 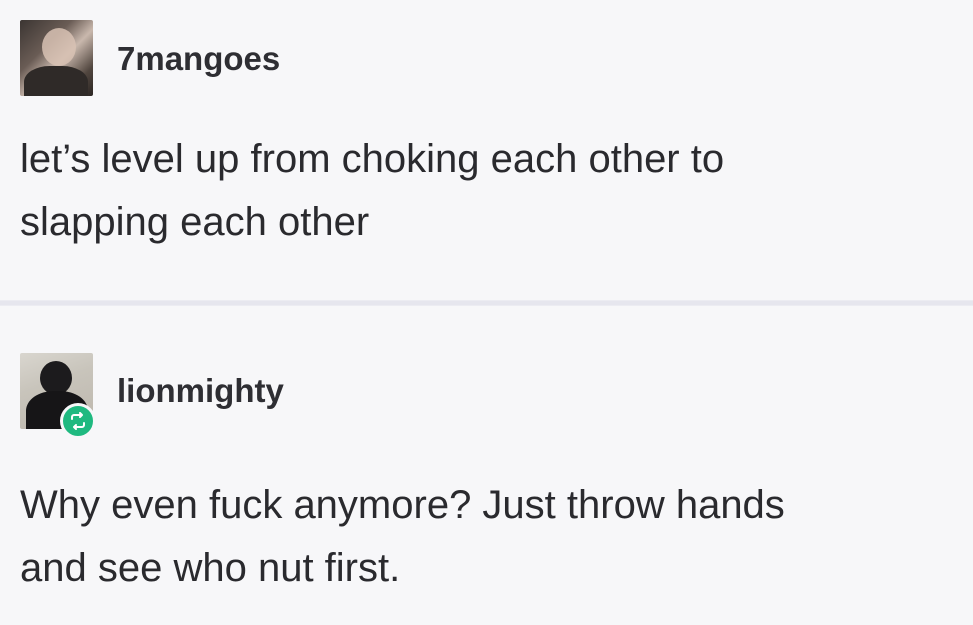 What do you see at coordinates (210, 568) in the screenshot?
I see `post-line: and see who nut first.` at bounding box center [210, 568].